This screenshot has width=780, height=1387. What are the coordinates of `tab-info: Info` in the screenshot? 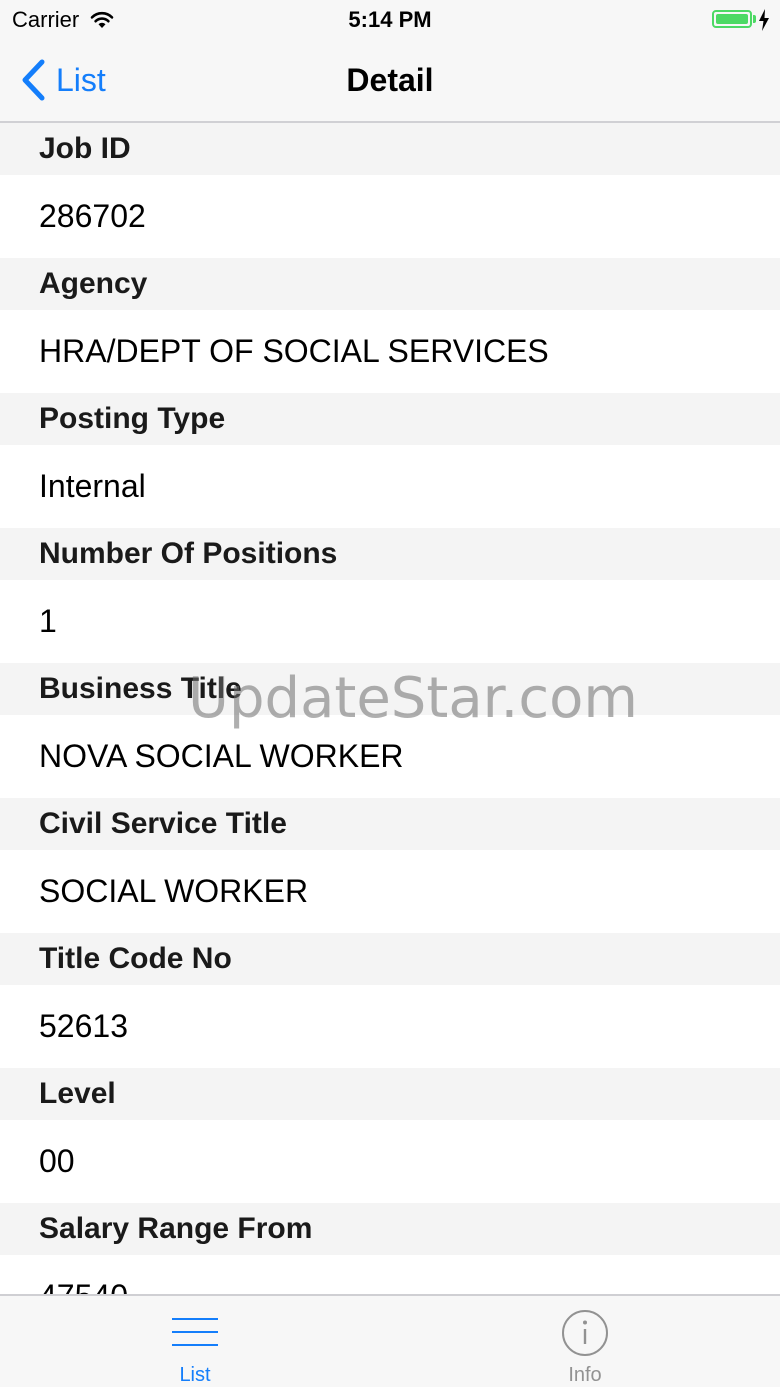 It's located at (585, 1341).